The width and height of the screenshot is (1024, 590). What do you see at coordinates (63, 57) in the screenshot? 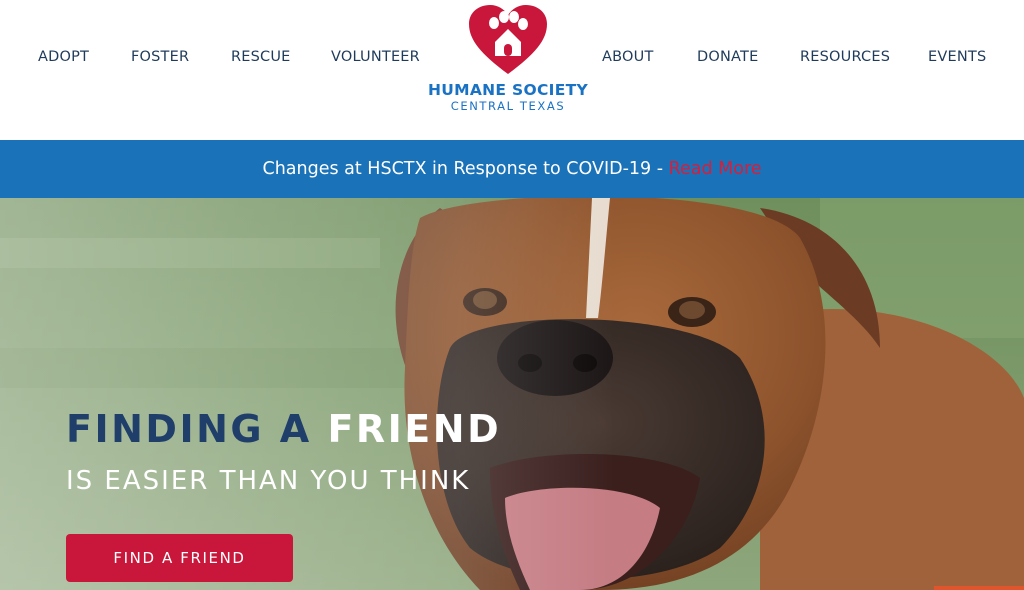
I see `nav-adopt: ADOPT` at bounding box center [63, 57].